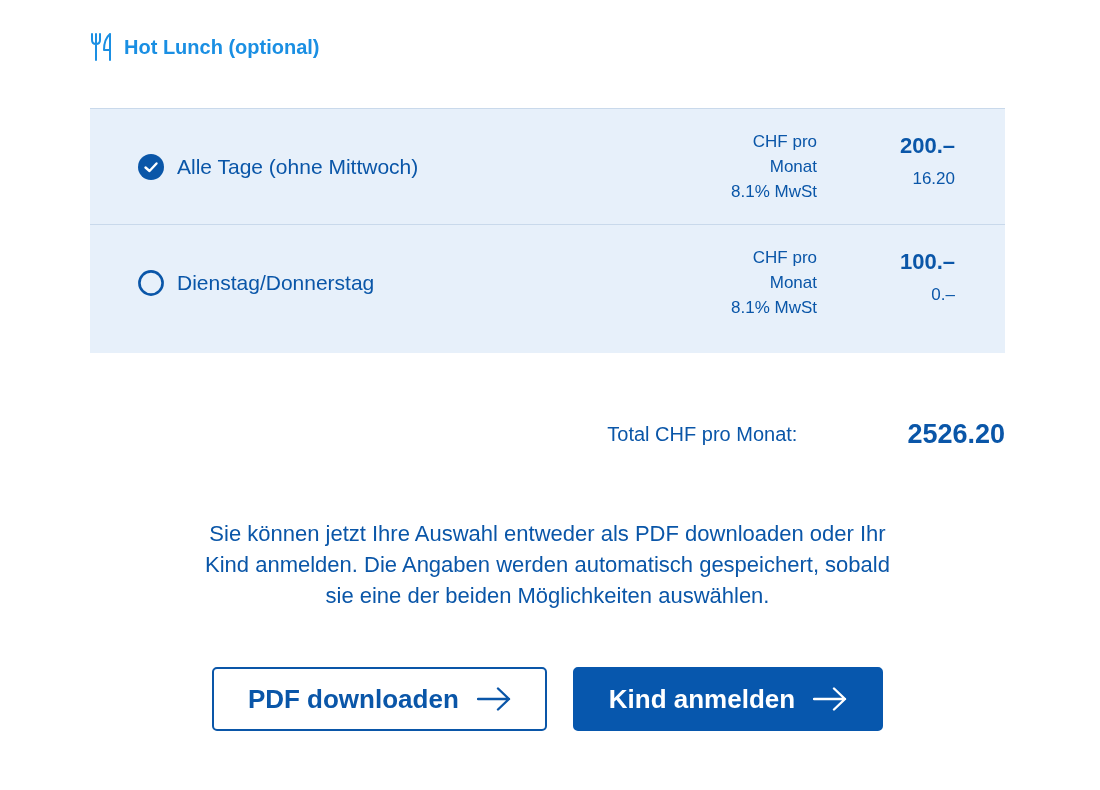 This screenshot has height=790, width=1100. I want to click on info-text: Sie können jetzt Ihre Auswahl entweder als PDF downloaden oder Ihr Kind anmelden. Die Angaben werden automatisch gespeichert, sobald sie eine der beiden Möglichkeiten auswählen., so click(547, 565).